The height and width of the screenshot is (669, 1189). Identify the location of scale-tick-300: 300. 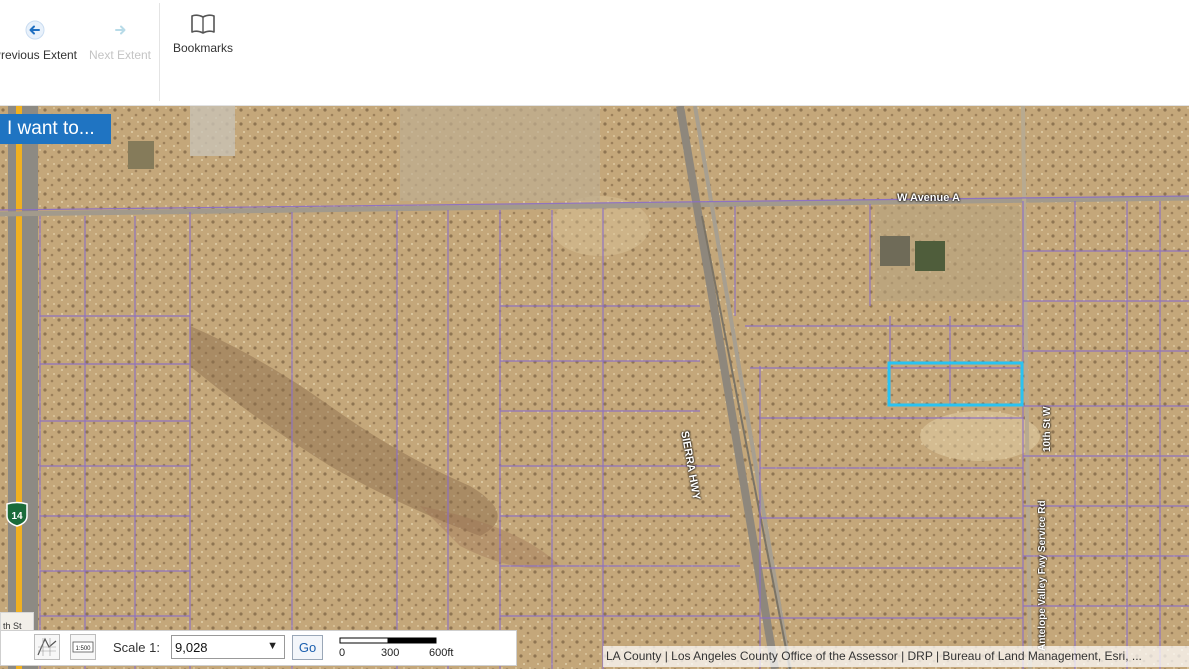
(390, 653).